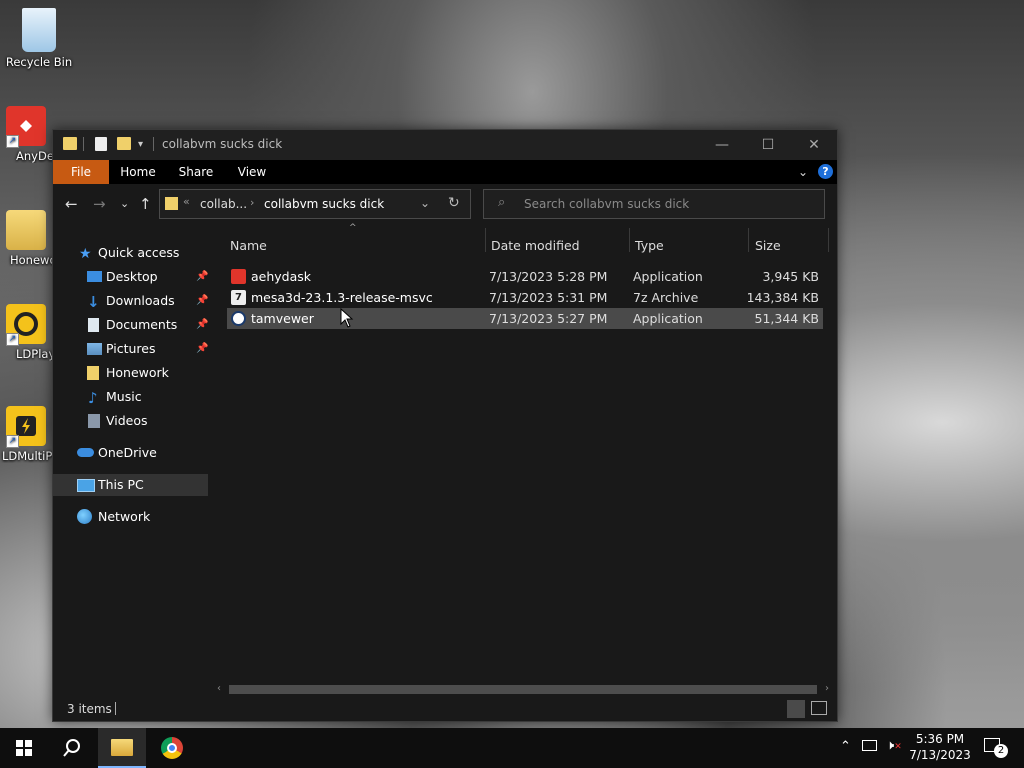 The width and height of the screenshot is (1024, 768). I want to click on title-bar: ▾ collabvm sucks dick — ☐ ✕, so click(445, 145).